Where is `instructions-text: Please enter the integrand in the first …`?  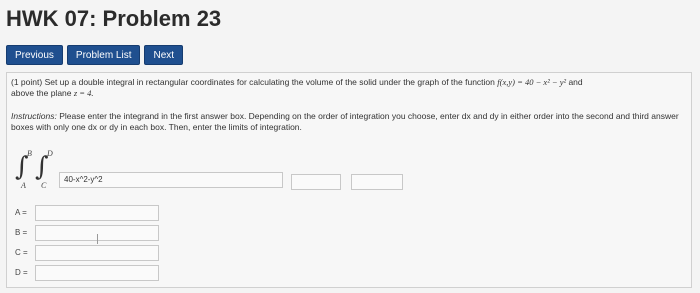
instructions-text: Please enter the integrand in the first … is located at coordinates (345, 121).